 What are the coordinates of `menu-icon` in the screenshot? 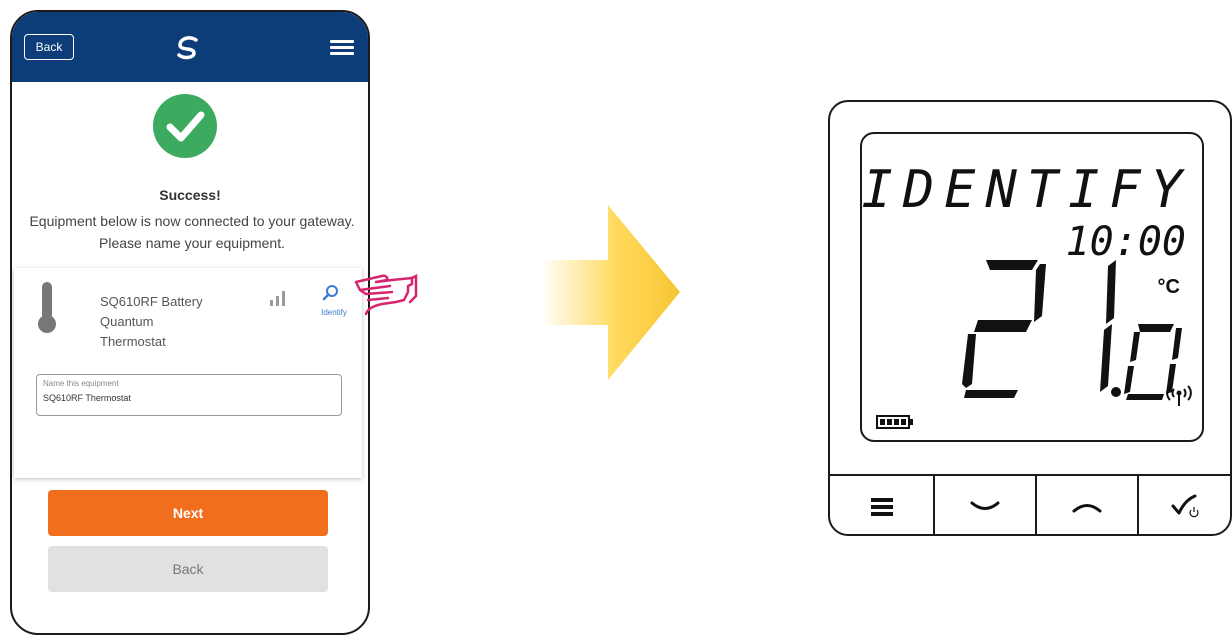 It's located at (881, 507).